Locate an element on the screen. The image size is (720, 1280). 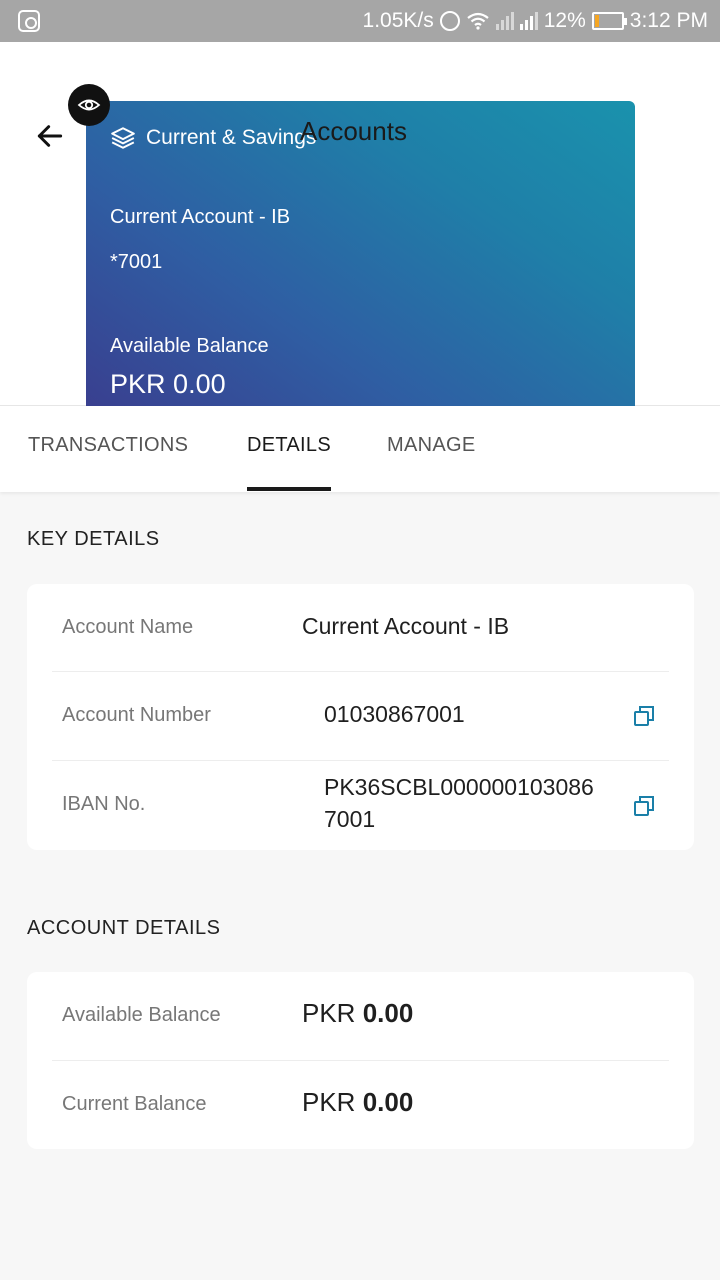
battery-percent: 12% is located at coordinates (564, 20).